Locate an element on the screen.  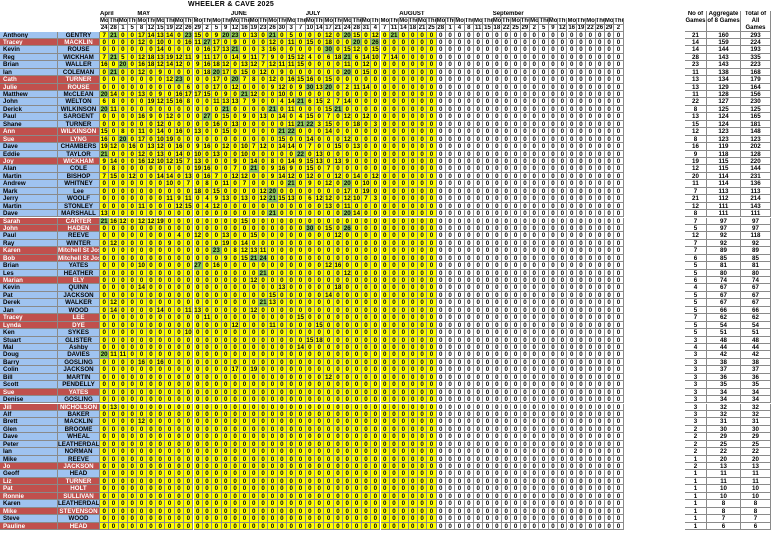
score-cell: 9 is located at coordinates (161, 95).